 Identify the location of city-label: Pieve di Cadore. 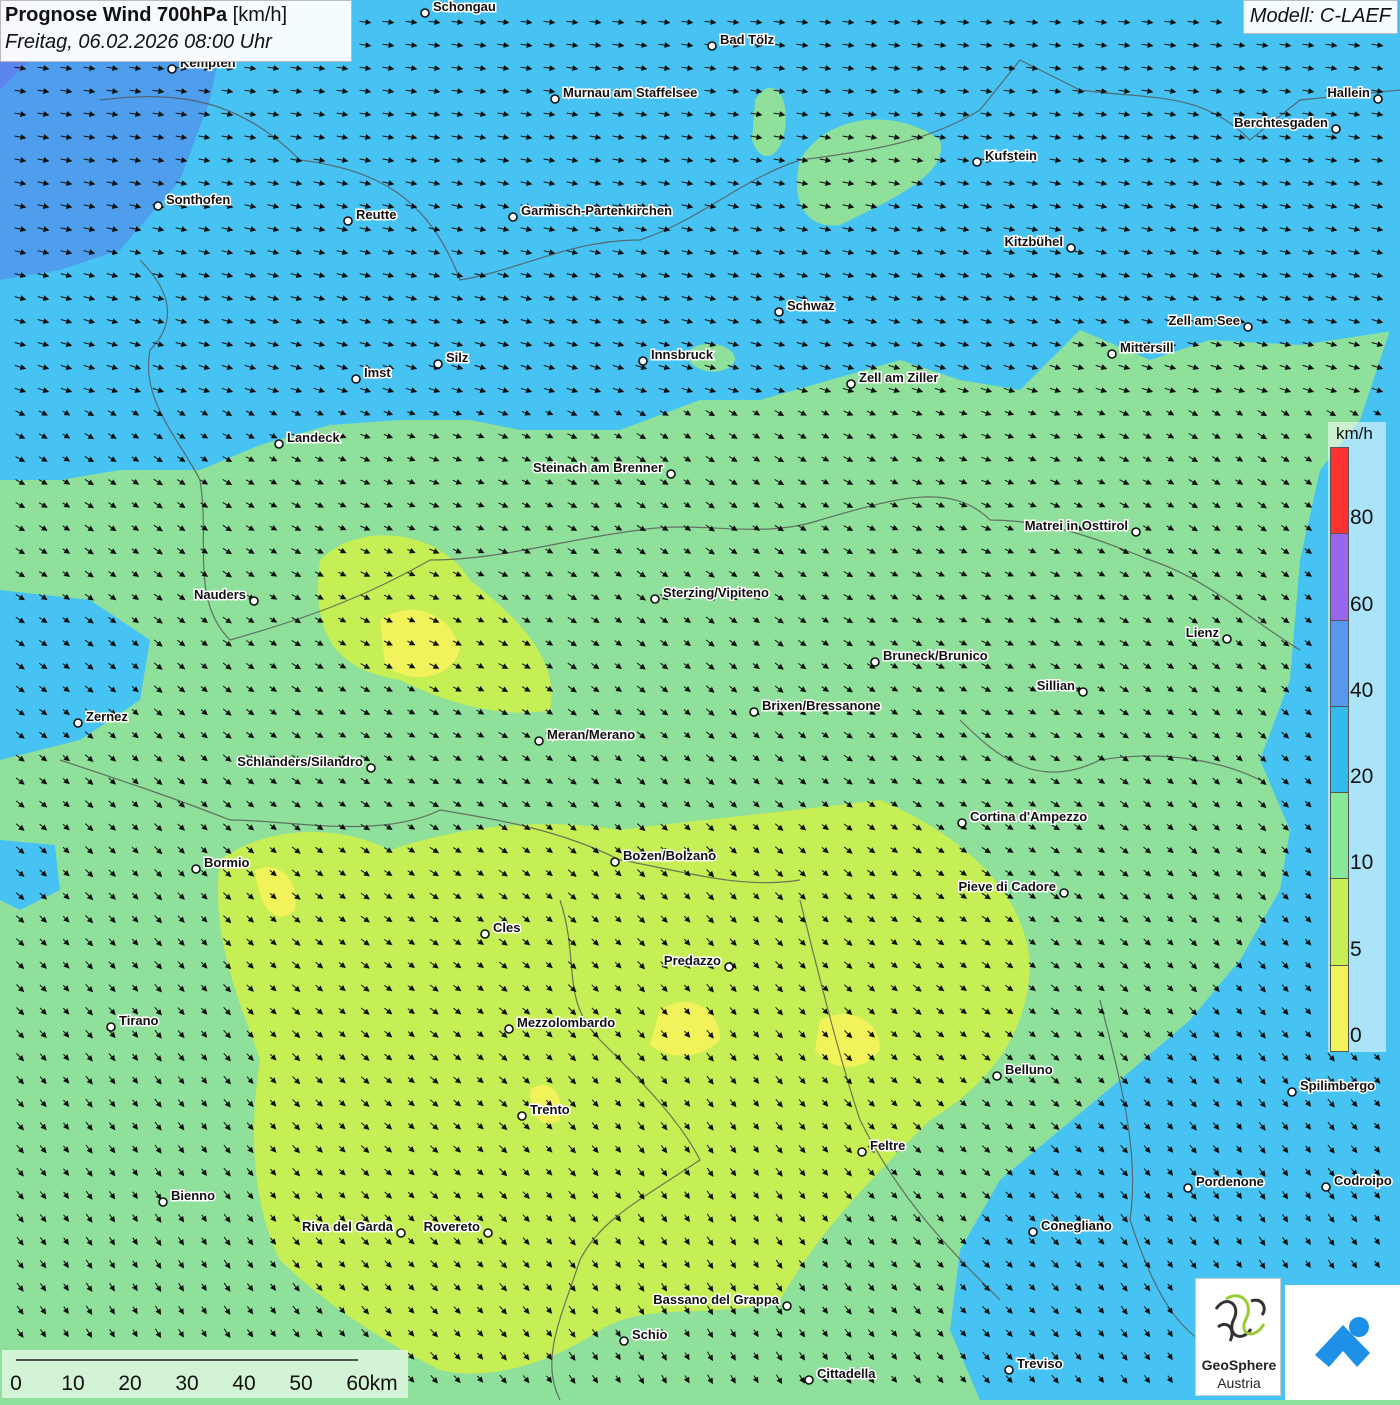
(1007, 886).